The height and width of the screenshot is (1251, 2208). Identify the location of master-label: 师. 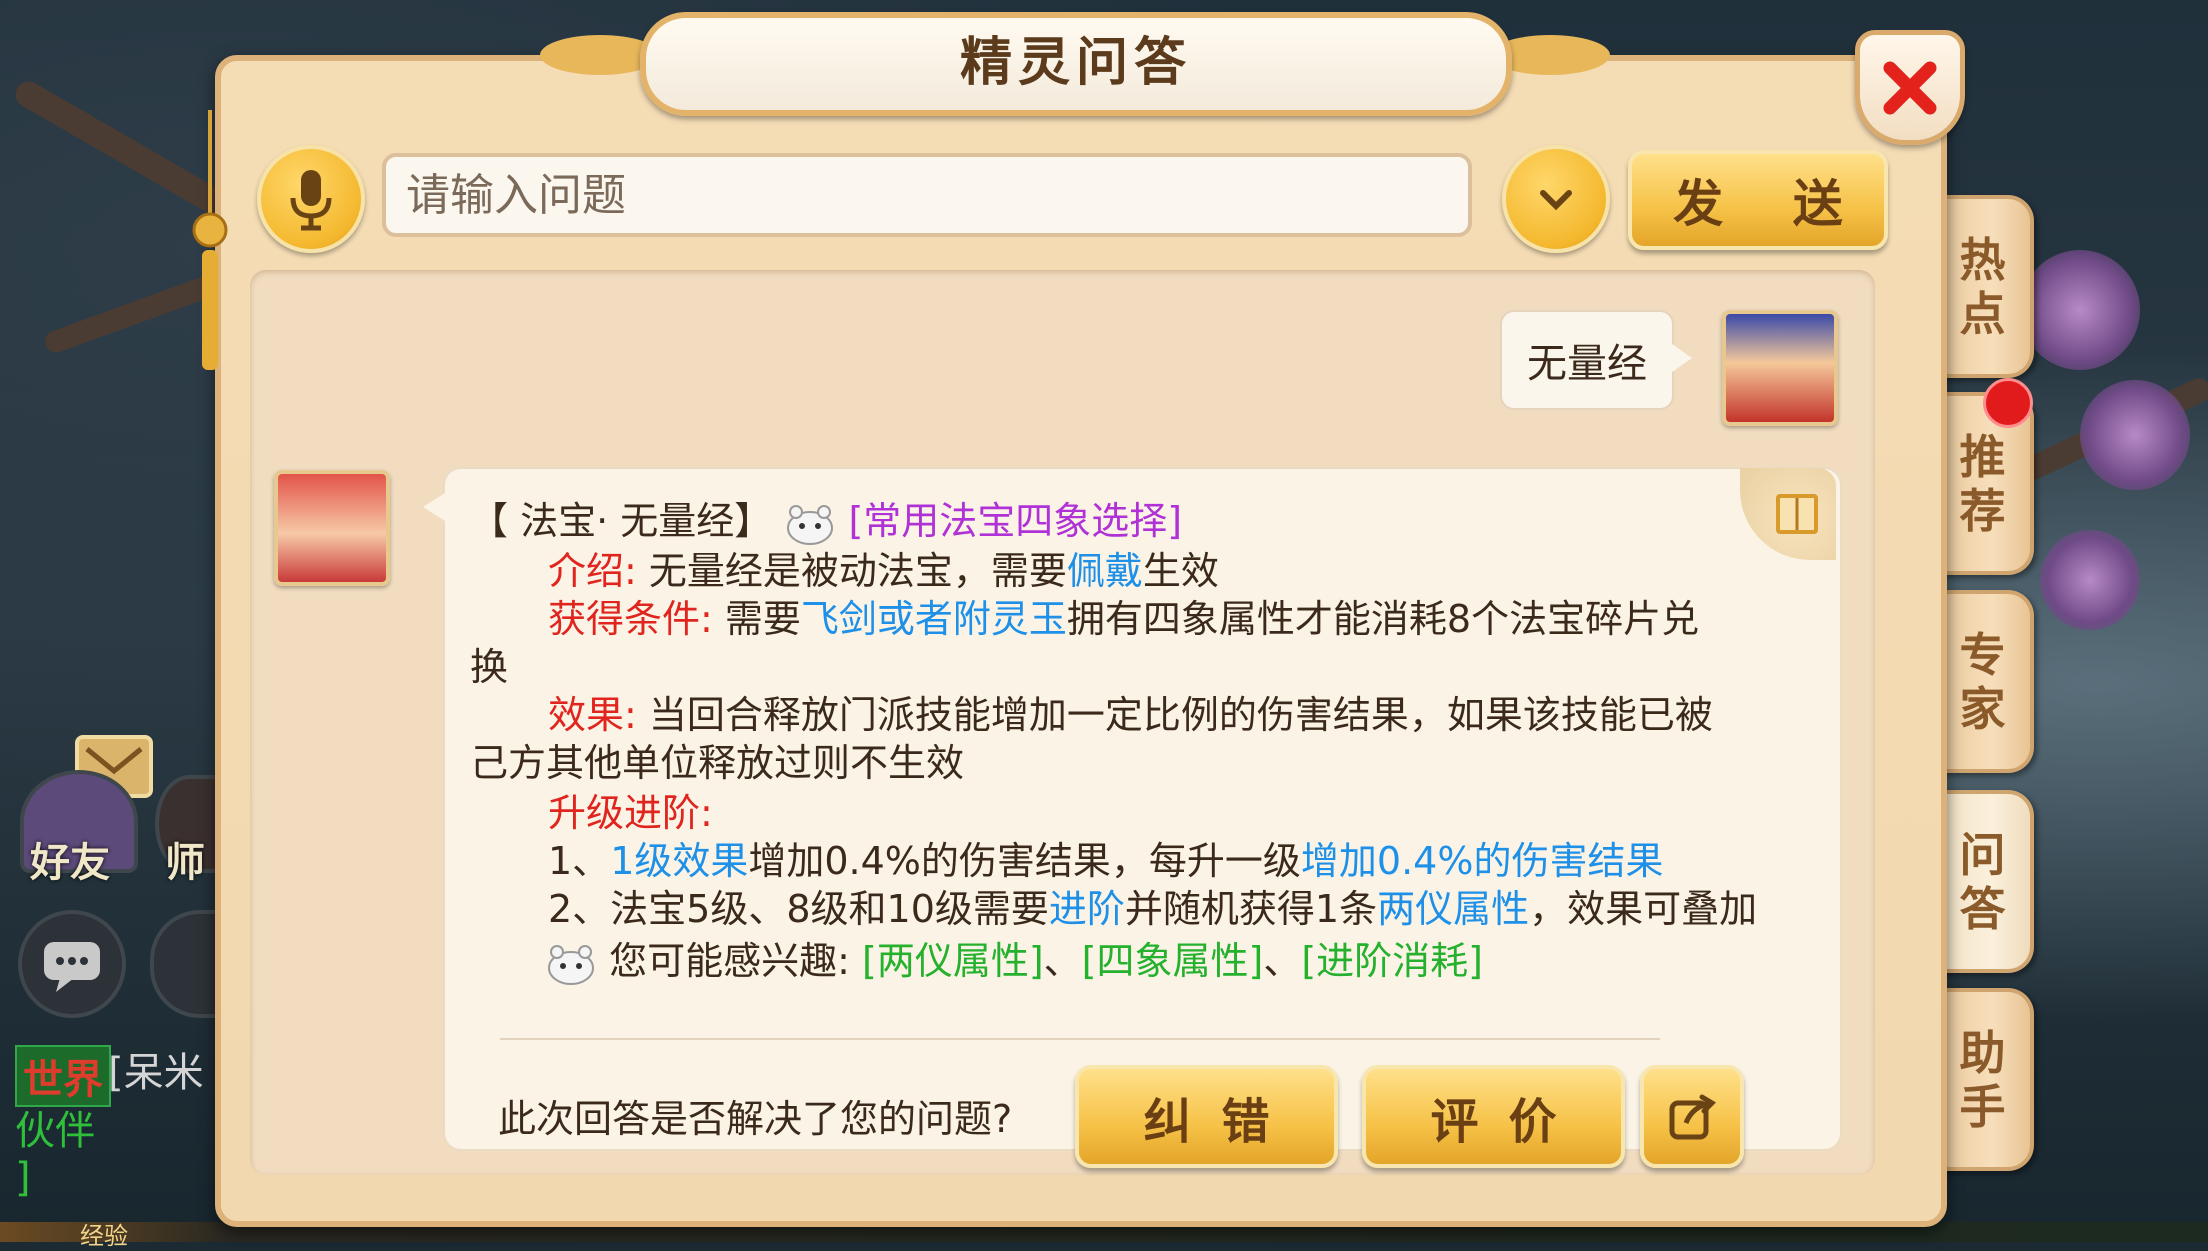
(185, 859).